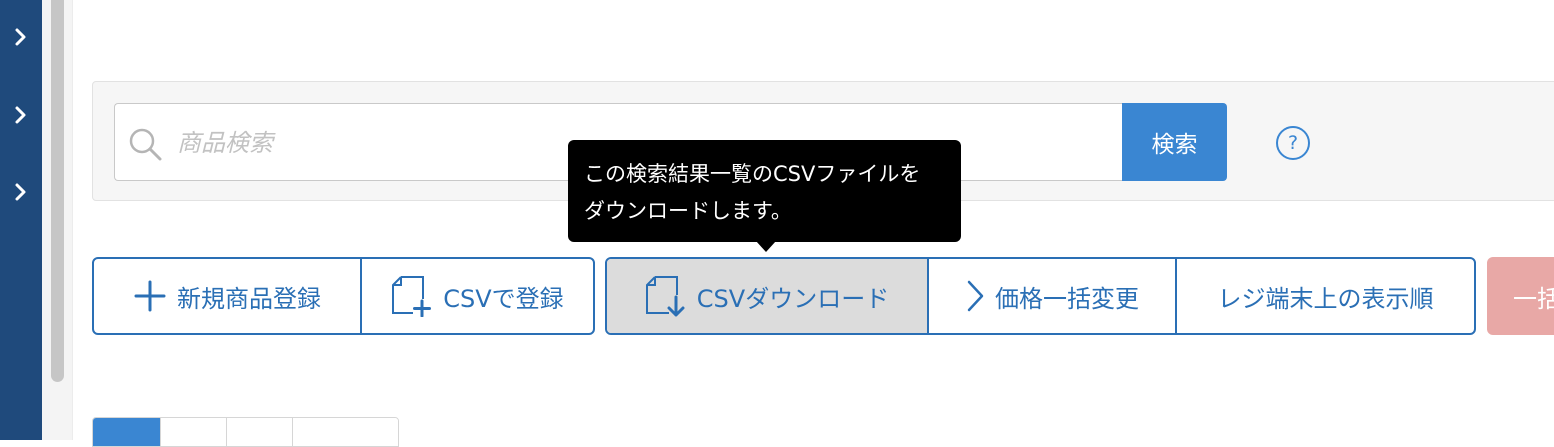 The width and height of the screenshot is (1554, 447). I want to click on csv-download-label: CSVダウンロード, so click(793, 298).